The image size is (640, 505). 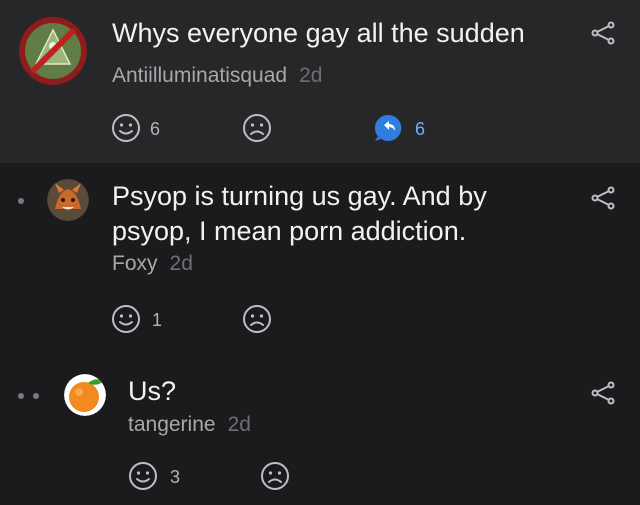 I want to click on reply-text-line2: psyop, I mean porn addiction., so click(x=289, y=231).